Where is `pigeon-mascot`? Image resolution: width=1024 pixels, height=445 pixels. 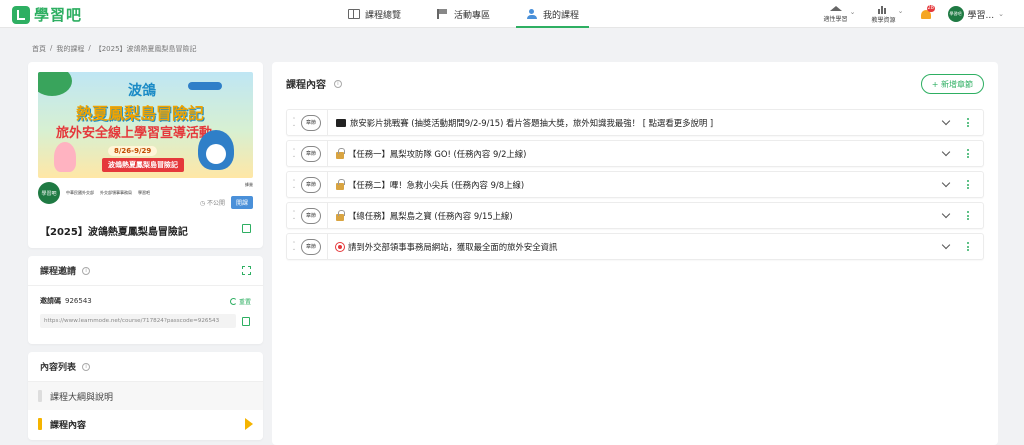
pigeon-mascot is located at coordinates (216, 150).